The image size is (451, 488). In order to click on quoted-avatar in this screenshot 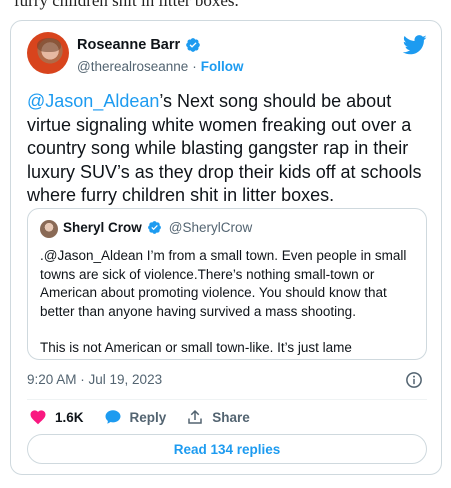, I will do `click(49, 229)`.